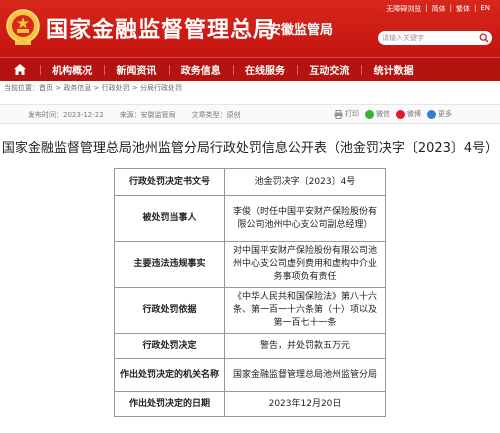  Describe the element at coordinates (305, 346) in the screenshot. I see `table-value: 警告，并处罚款五万元` at that location.